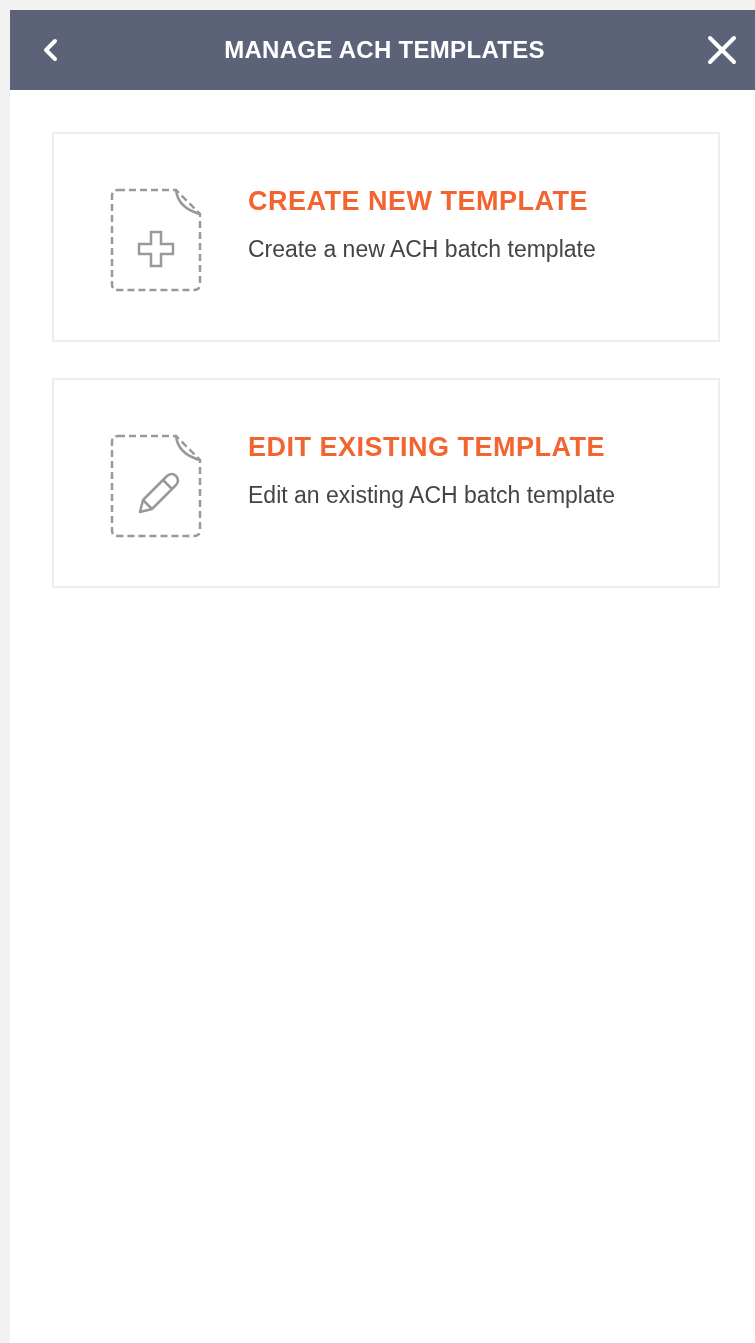 The height and width of the screenshot is (1343, 755). I want to click on option-description: Edit an existing ACH batch template, so click(431, 495).